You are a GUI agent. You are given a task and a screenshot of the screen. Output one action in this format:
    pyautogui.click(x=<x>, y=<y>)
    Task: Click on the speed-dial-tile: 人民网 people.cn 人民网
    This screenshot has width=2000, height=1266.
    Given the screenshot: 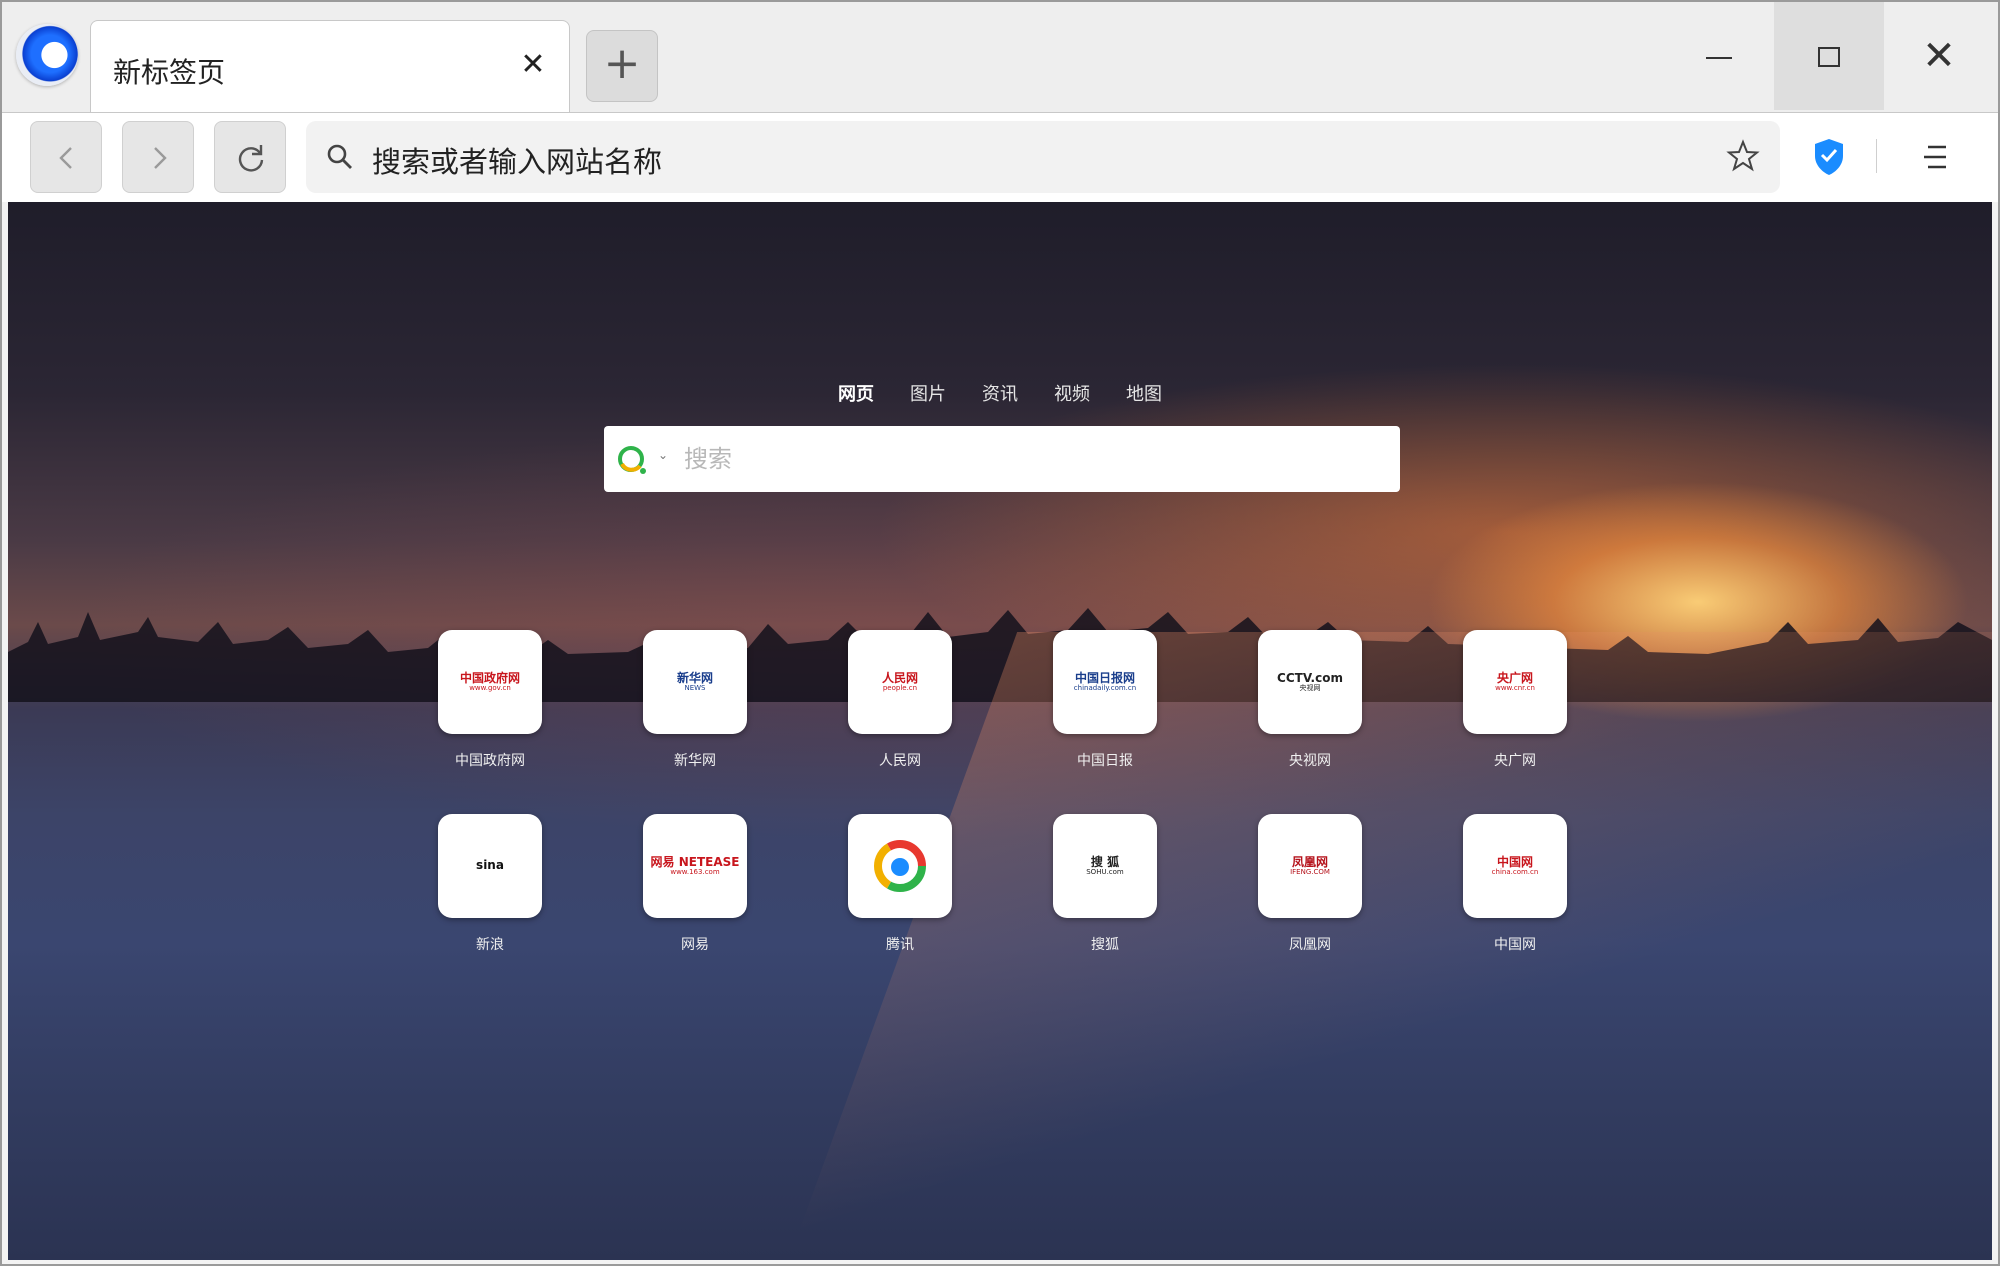 What is the action you would take?
    pyautogui.click(x=900, y=700)
    